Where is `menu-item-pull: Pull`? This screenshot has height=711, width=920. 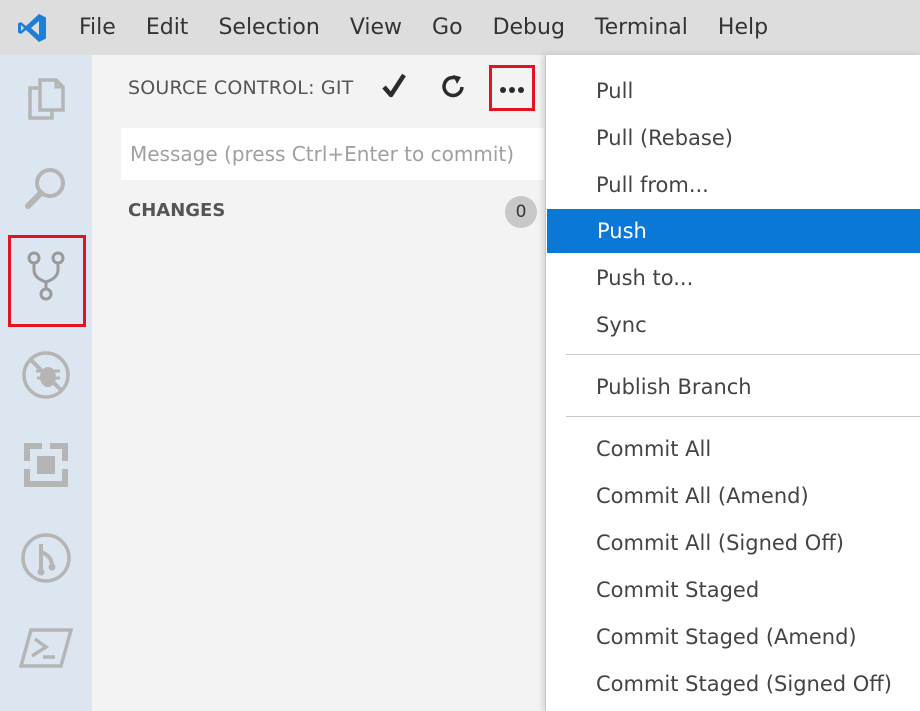
menu-item-pull: Pull is located at coordinates (733, 91).